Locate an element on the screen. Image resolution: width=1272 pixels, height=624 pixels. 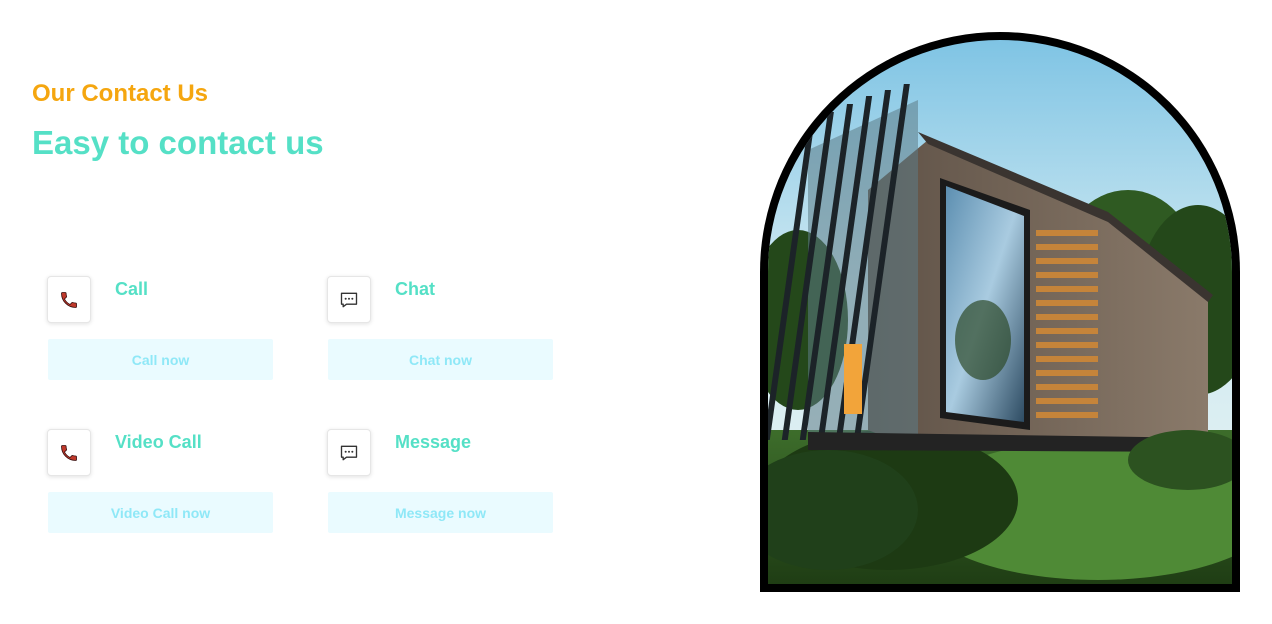
card-title: Call is located at coordinates (132, 289).